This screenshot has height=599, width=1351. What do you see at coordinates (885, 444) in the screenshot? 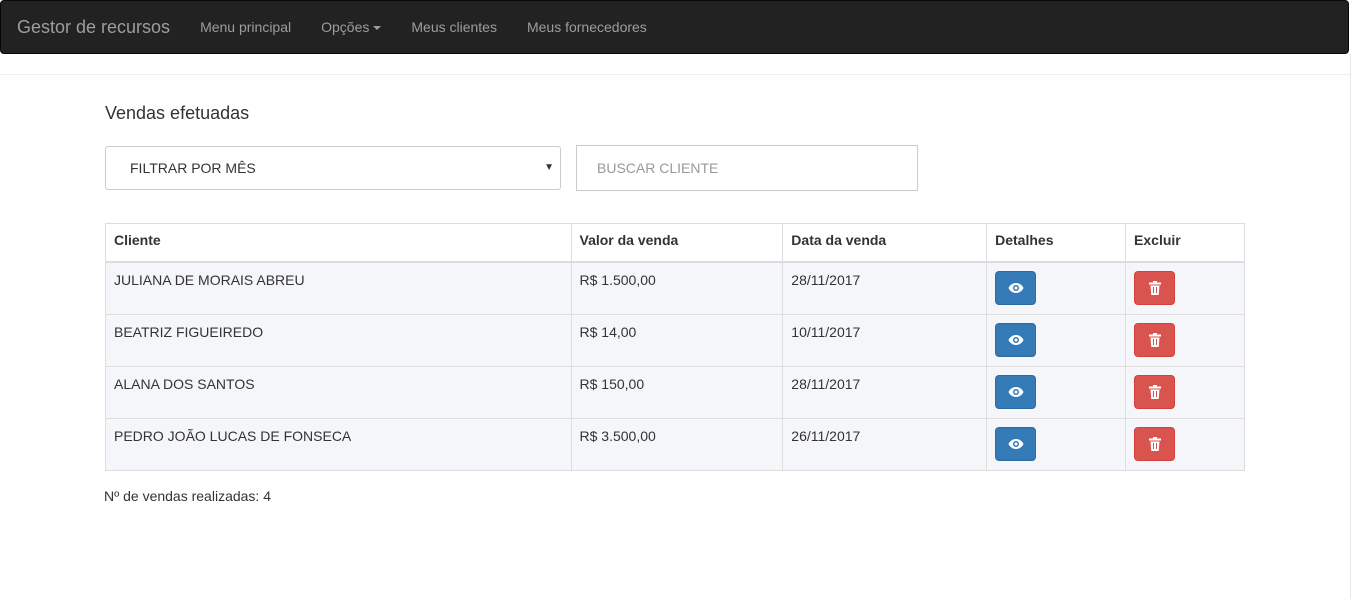
I see `cell-data: 26/11/2017` at bounding box center [885, 444].